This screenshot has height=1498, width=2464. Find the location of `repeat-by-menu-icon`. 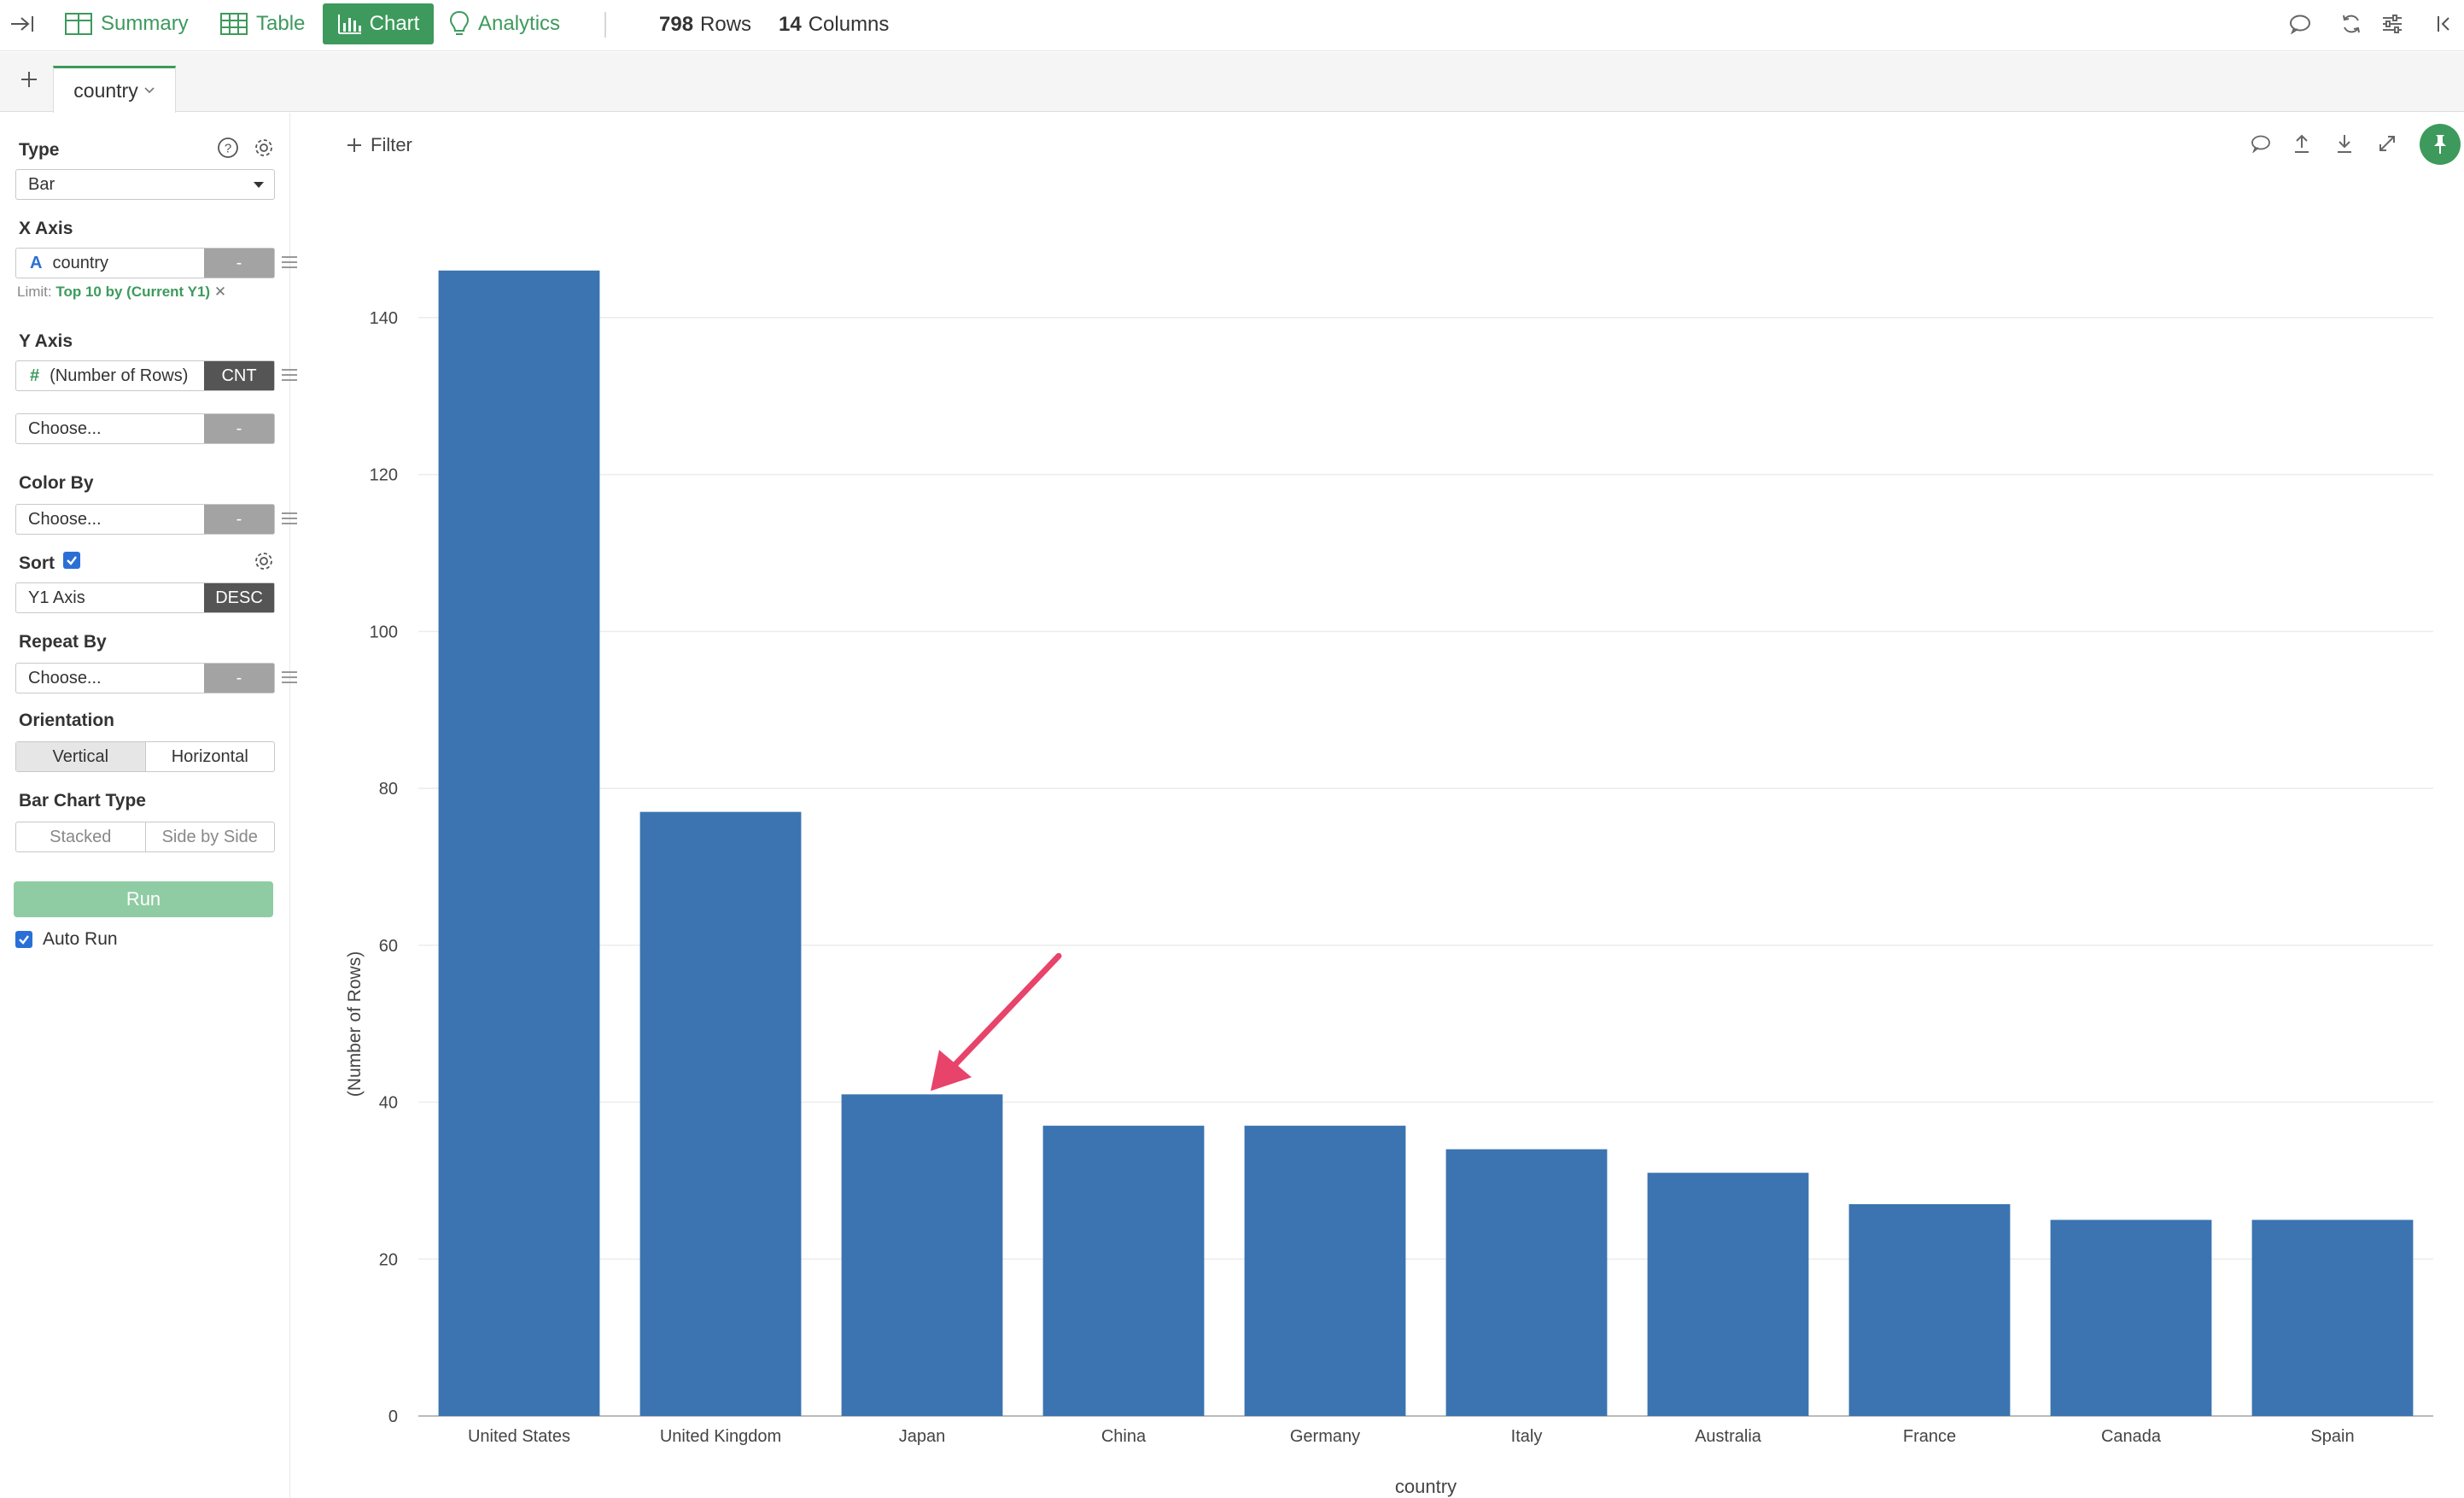

repeat-by-menu-icon is located at coordinates (289, 679).